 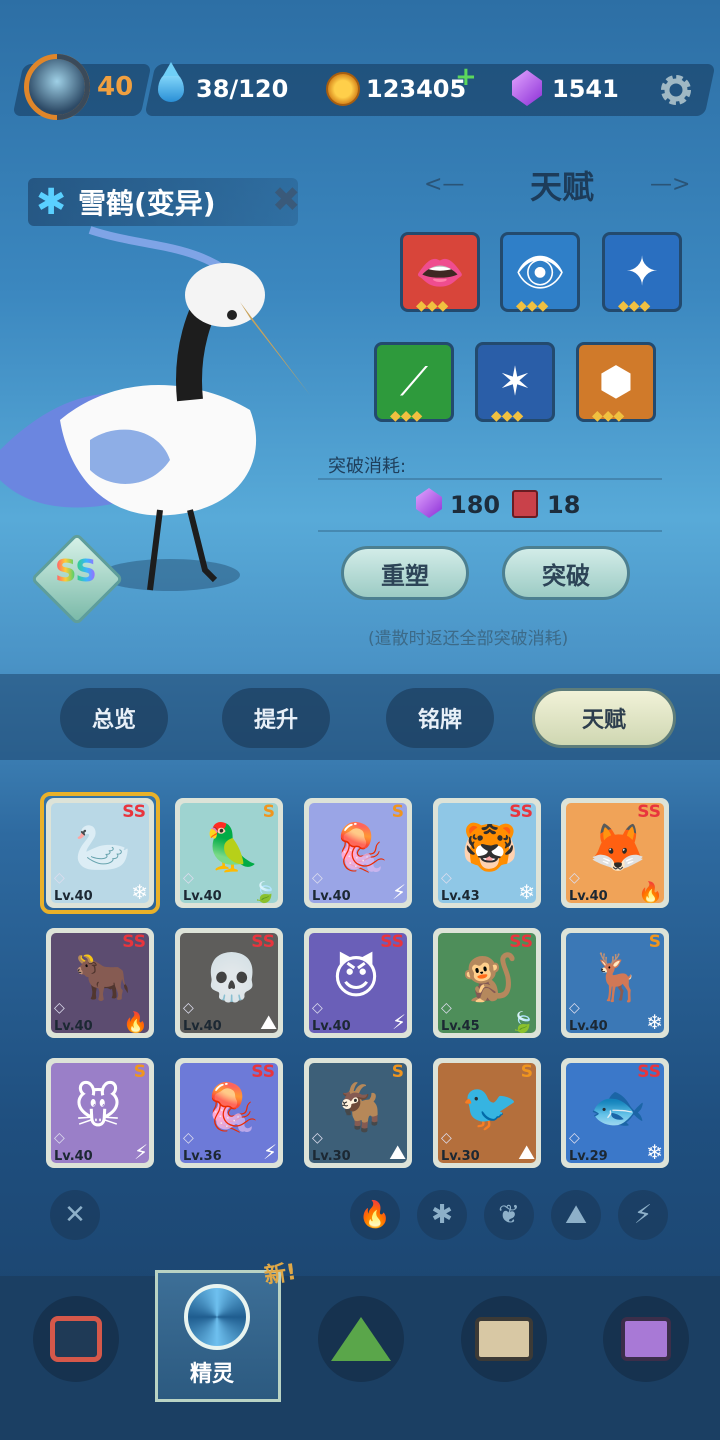 What do you see at coordinates (103, 977) in the screenshot?
I see `pet-portrait-icon: 🐂` at bounding box center [103, 977].